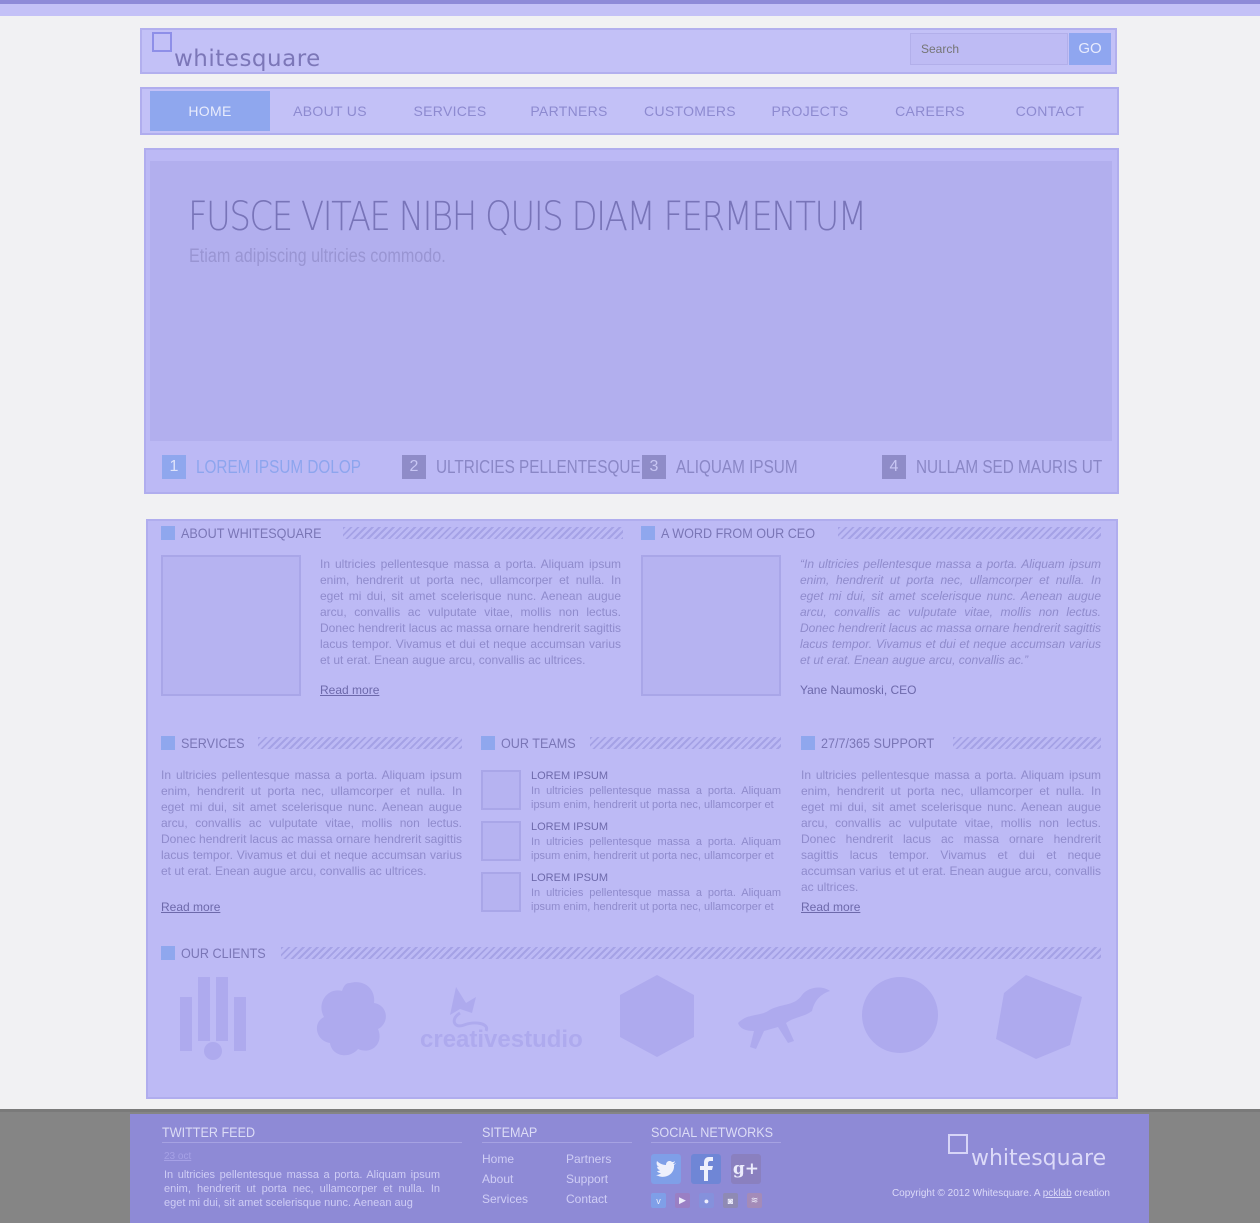 The width and height of the screenshot is (1260, 1223). What do you see at coordinates (657, 1017) in the screenshot?
I see `hexagon-logo-icon` at bounding box center [657, 1017].